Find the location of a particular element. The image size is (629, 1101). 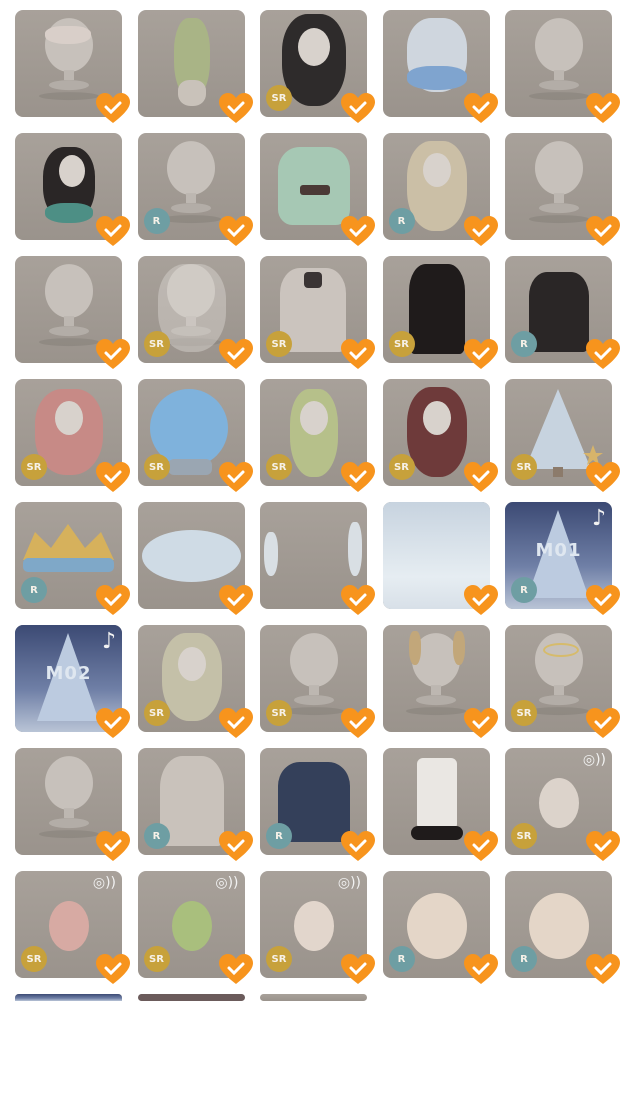

item-tile: M01 ♪ R is located at coordinates (562, 558).